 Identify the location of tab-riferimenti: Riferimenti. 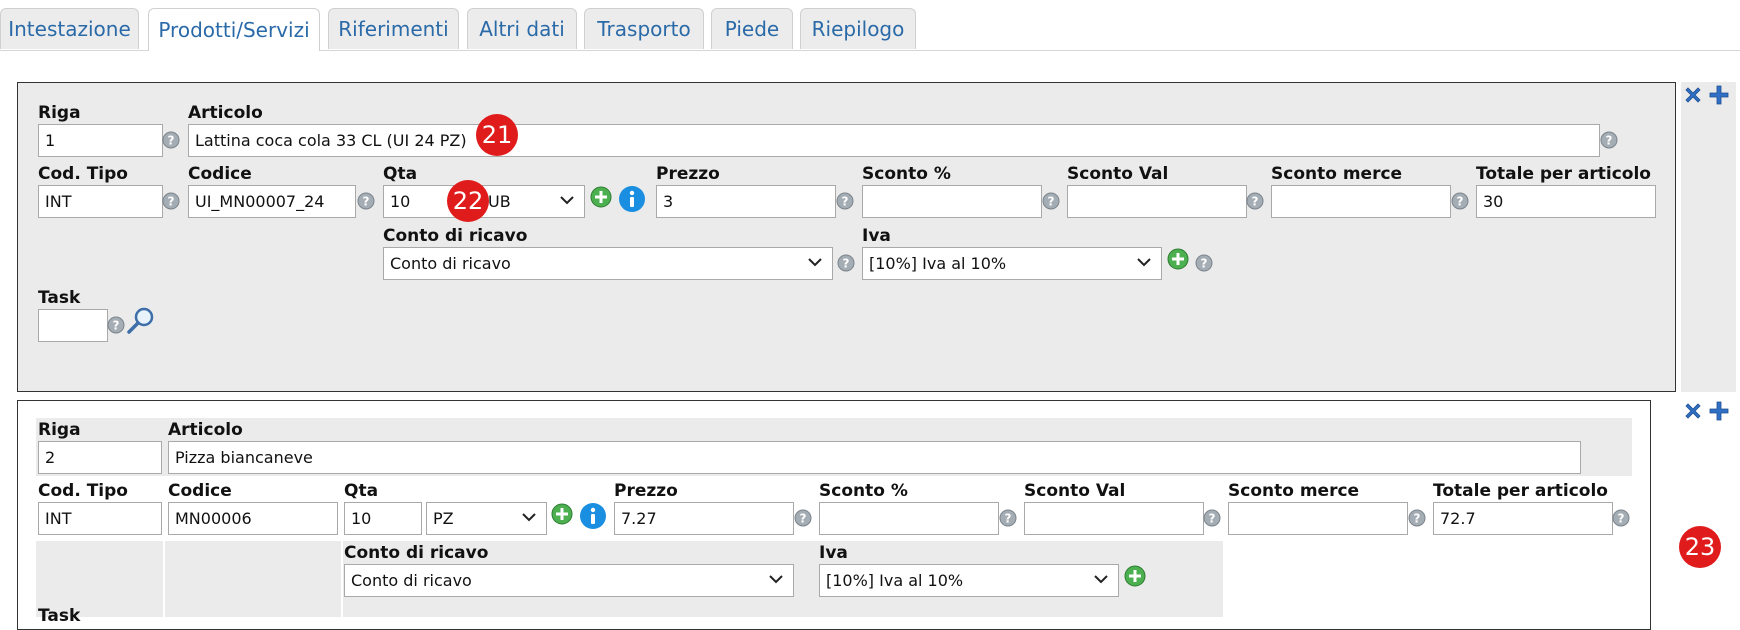
(393, 28).